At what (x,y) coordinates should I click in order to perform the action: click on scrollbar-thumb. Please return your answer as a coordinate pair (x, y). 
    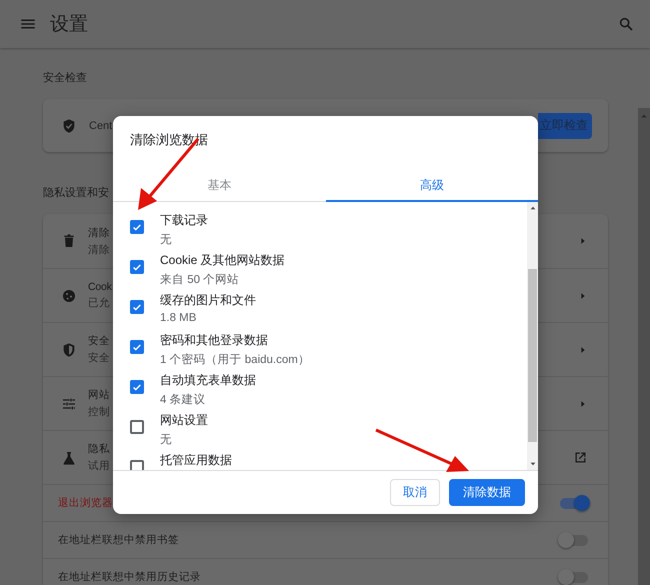
    Looking at the image, I should click on (532, 355).